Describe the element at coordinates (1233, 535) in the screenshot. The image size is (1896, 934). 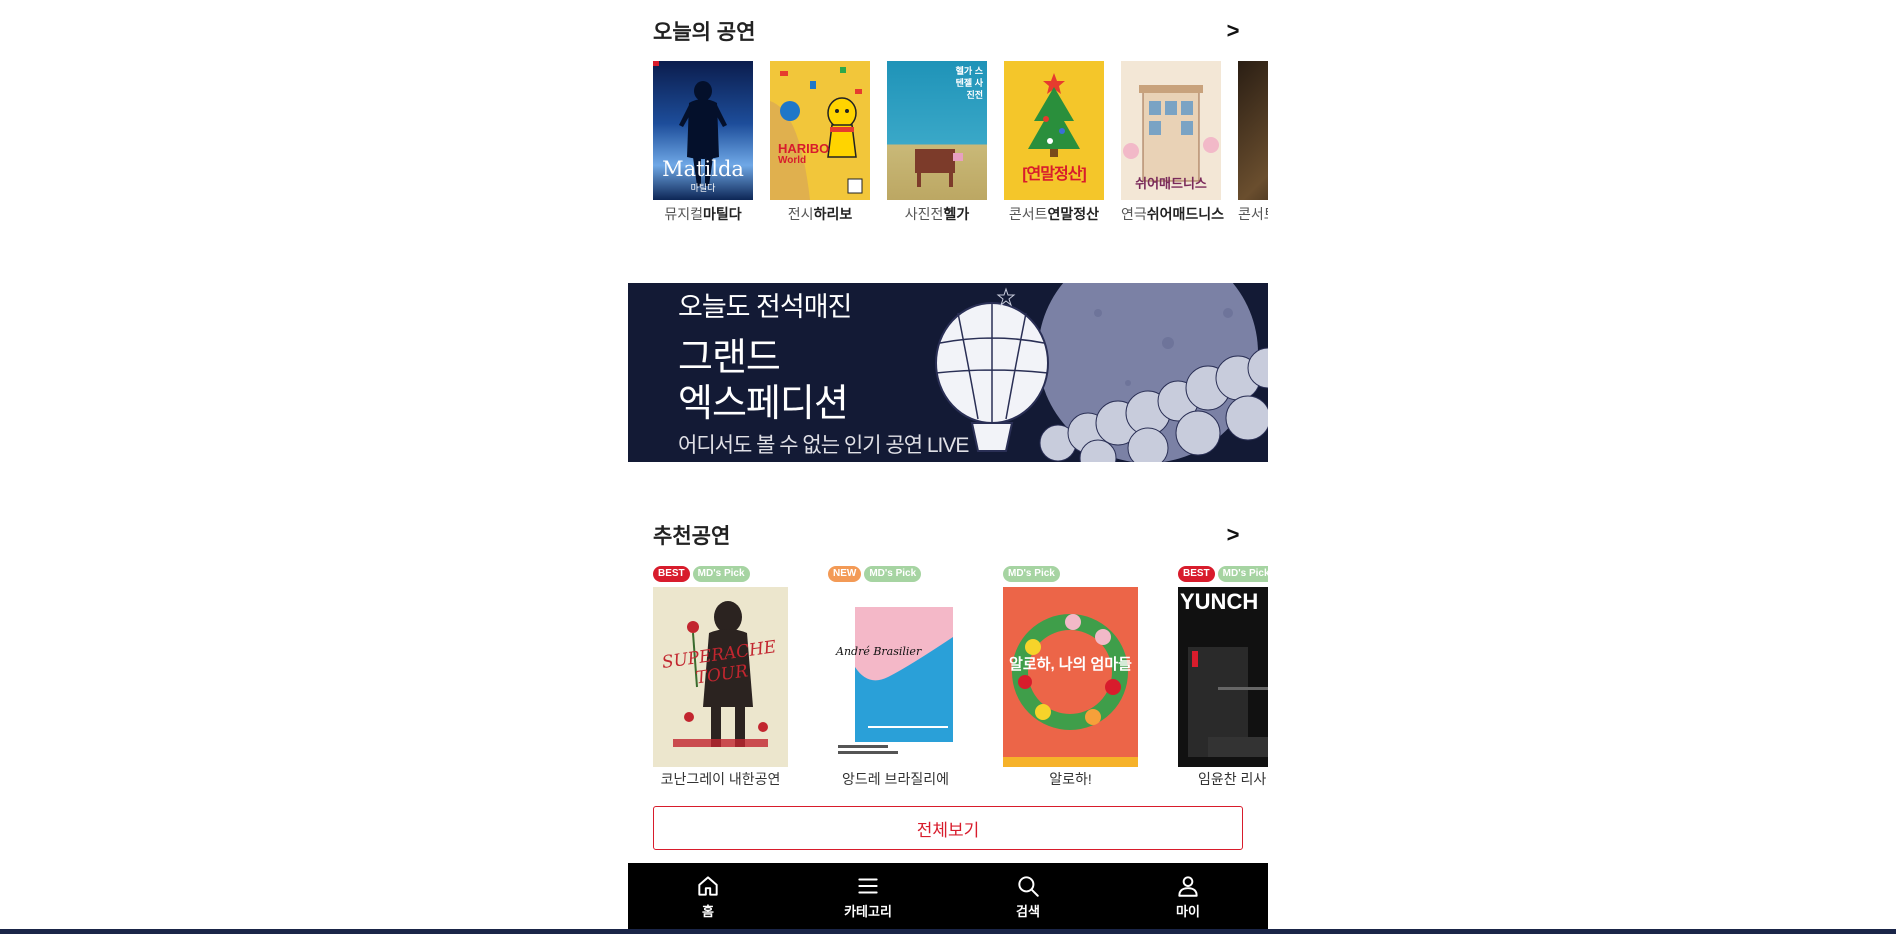
I see `recommended-more-link: >` at that location.